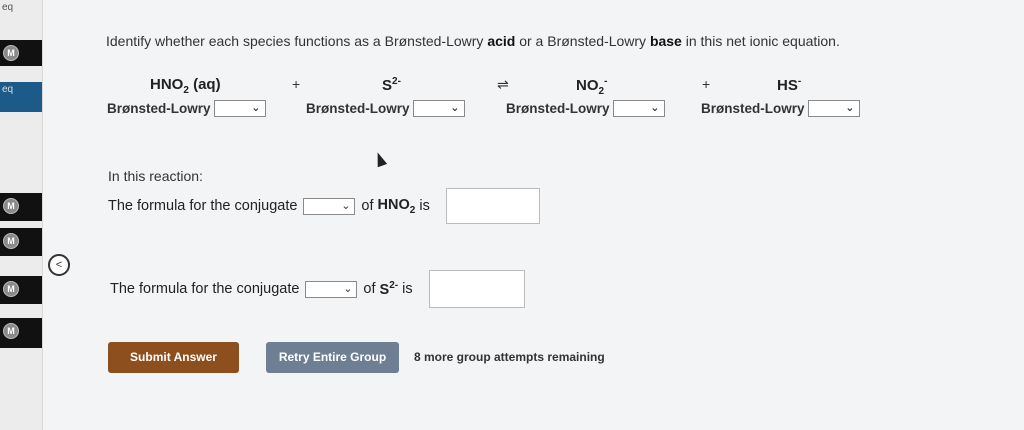 The width and height of the screenshot is (1024, 430). What do you see at coordinates (760, 41) in the screenshot?
I see `instructions-text: in this net ionic equation.` at bounding box center [760, 41].